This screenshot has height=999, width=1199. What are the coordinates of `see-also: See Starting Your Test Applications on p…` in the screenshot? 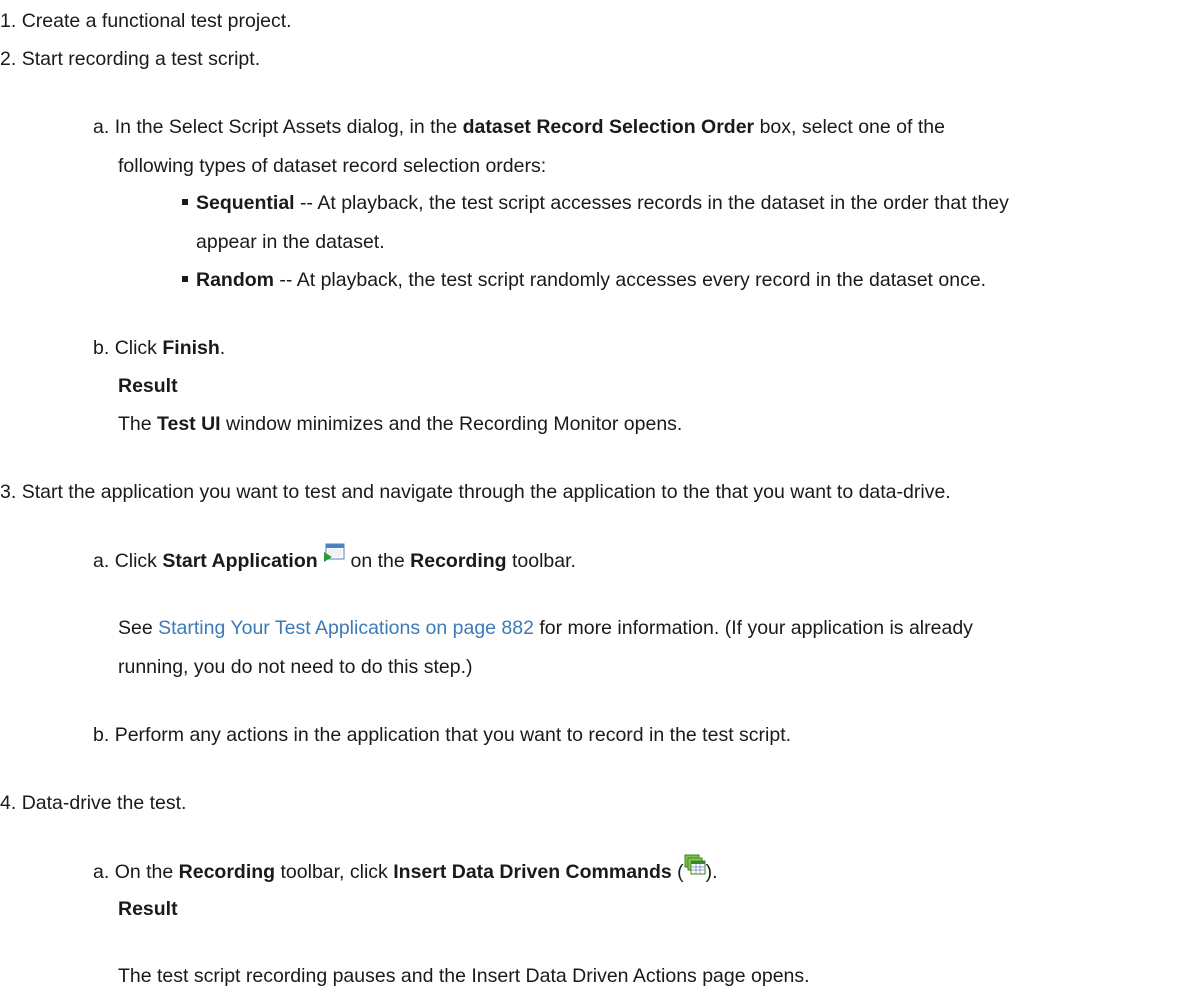 It's located at (545, 628).